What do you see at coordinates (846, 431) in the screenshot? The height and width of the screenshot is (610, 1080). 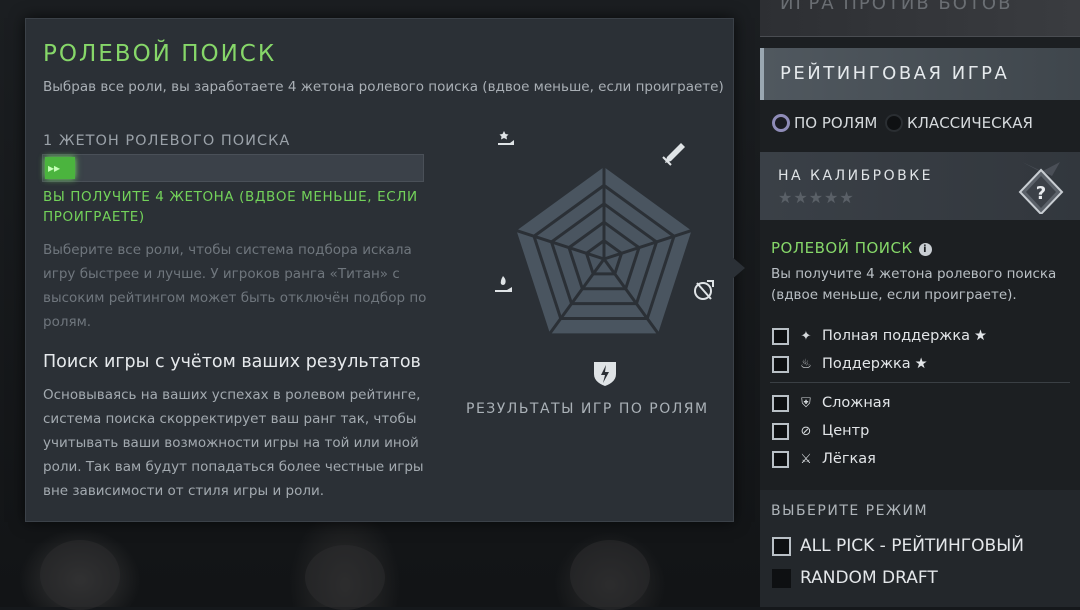 I see `role-label: Центр` at bounding box center [846, 431].